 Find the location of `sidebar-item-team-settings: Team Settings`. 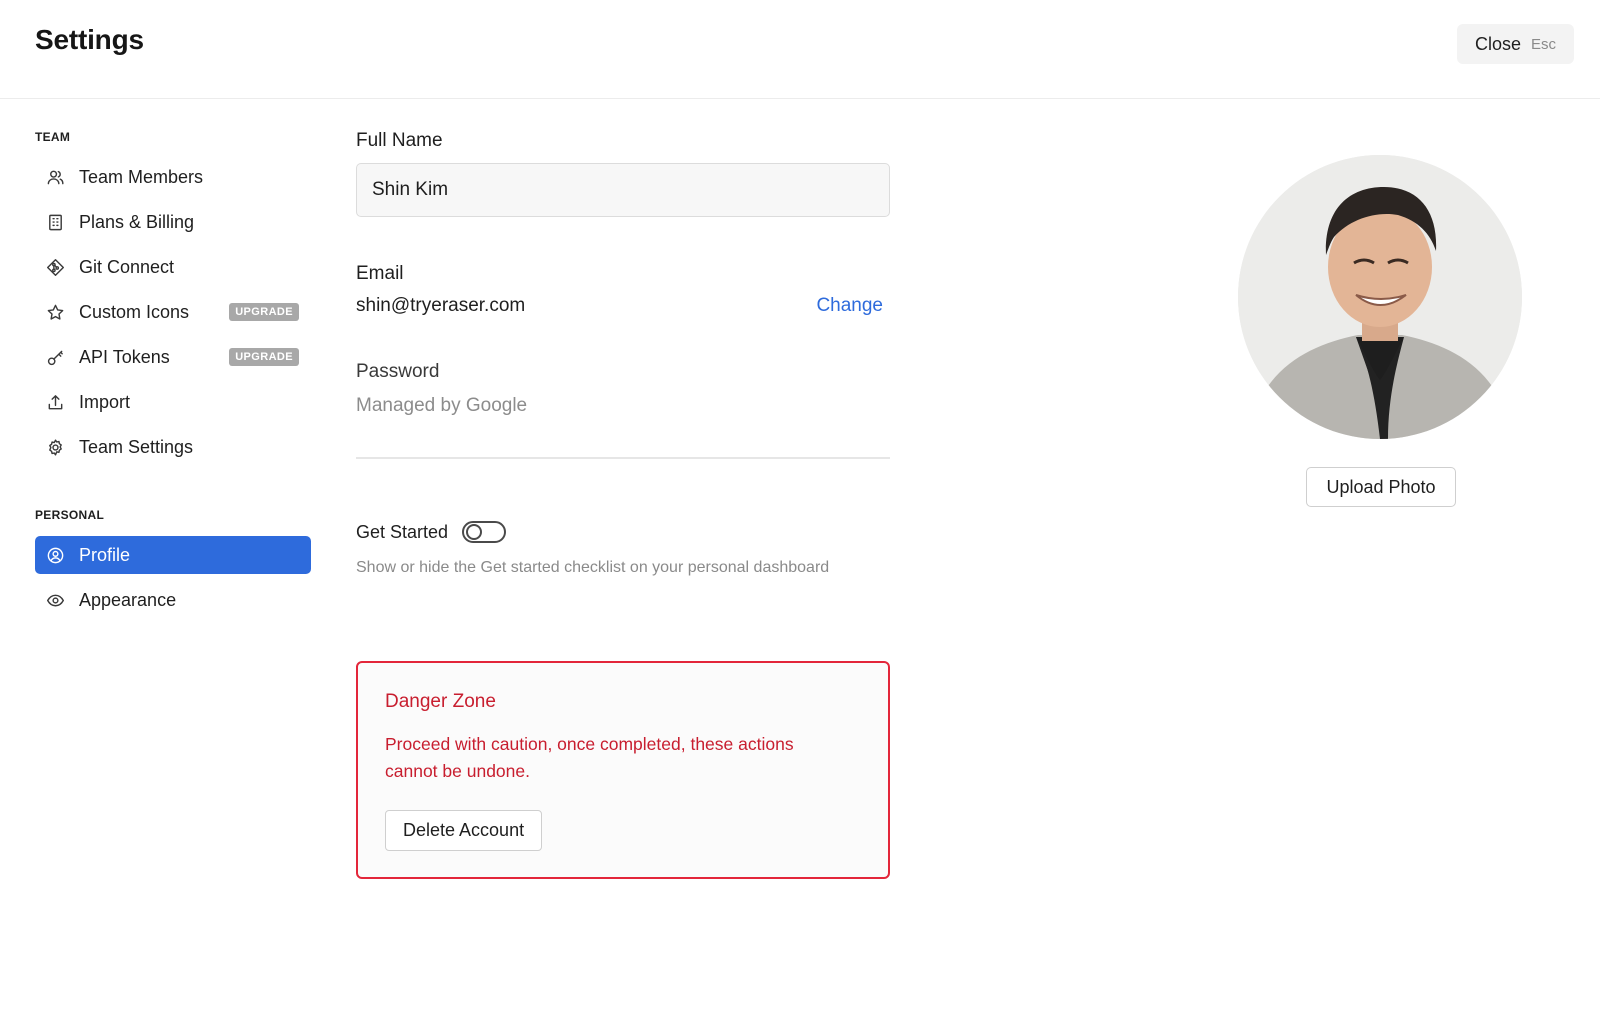

sidebar-item-team-settings: Team Settings is located at coordinates (173, 447).